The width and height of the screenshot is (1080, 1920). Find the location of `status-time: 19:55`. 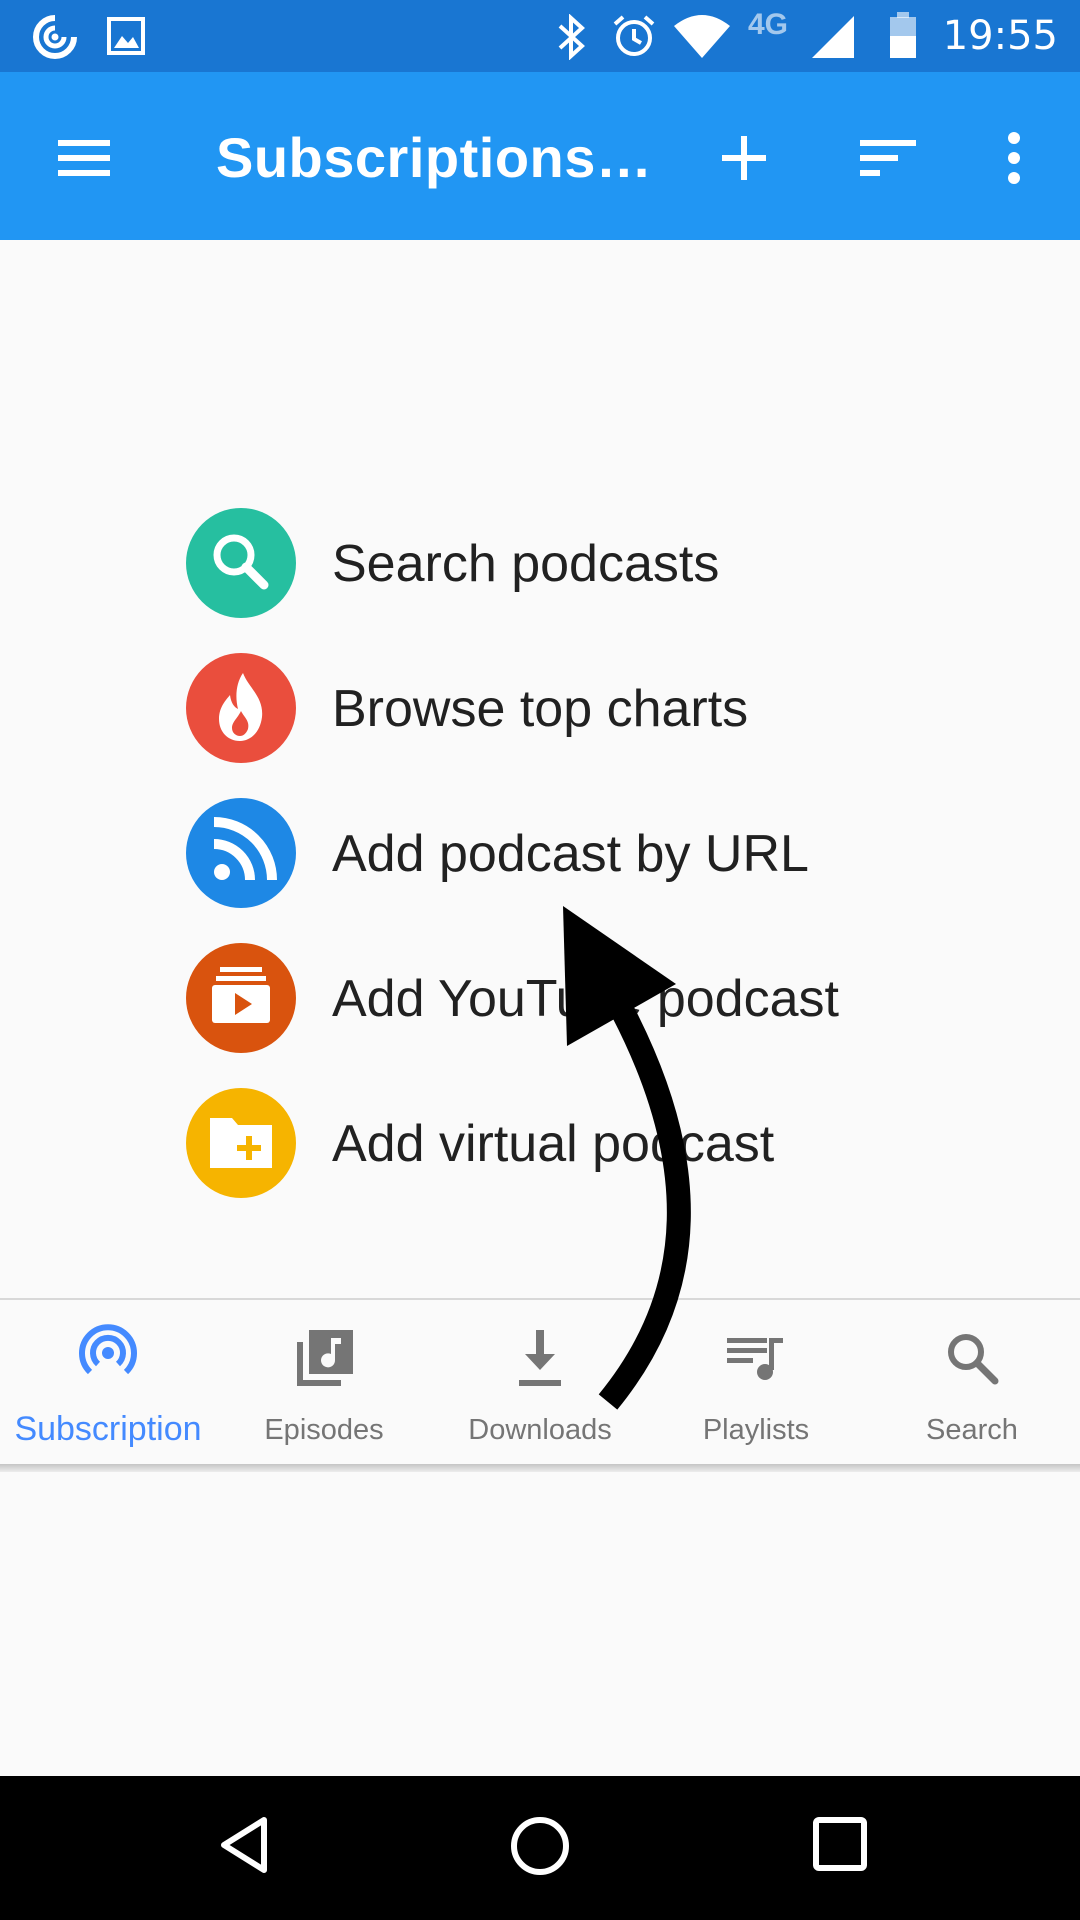

status-time: 19:55 is located at coordinates (1000, 36).